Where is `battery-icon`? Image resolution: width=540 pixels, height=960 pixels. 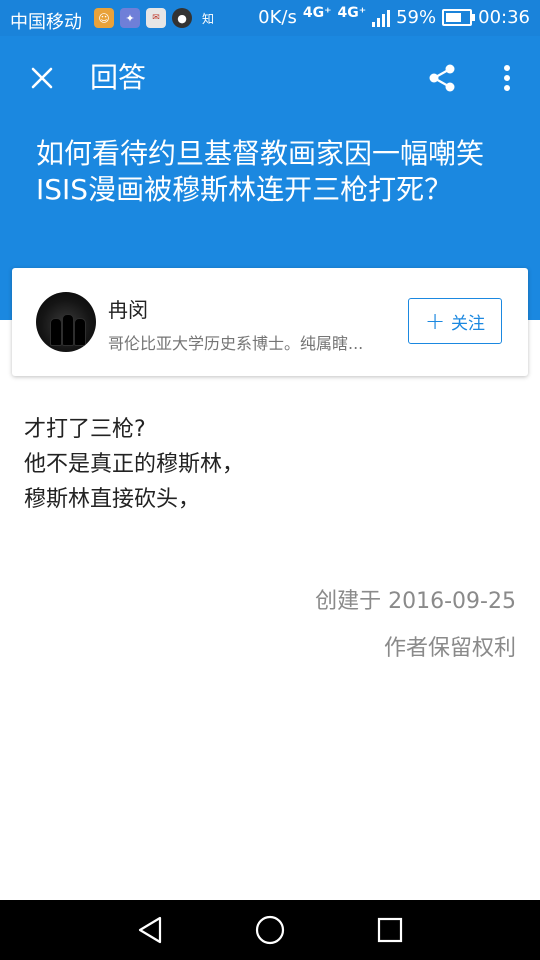
battery-icon is located at coordinates (459, 17).